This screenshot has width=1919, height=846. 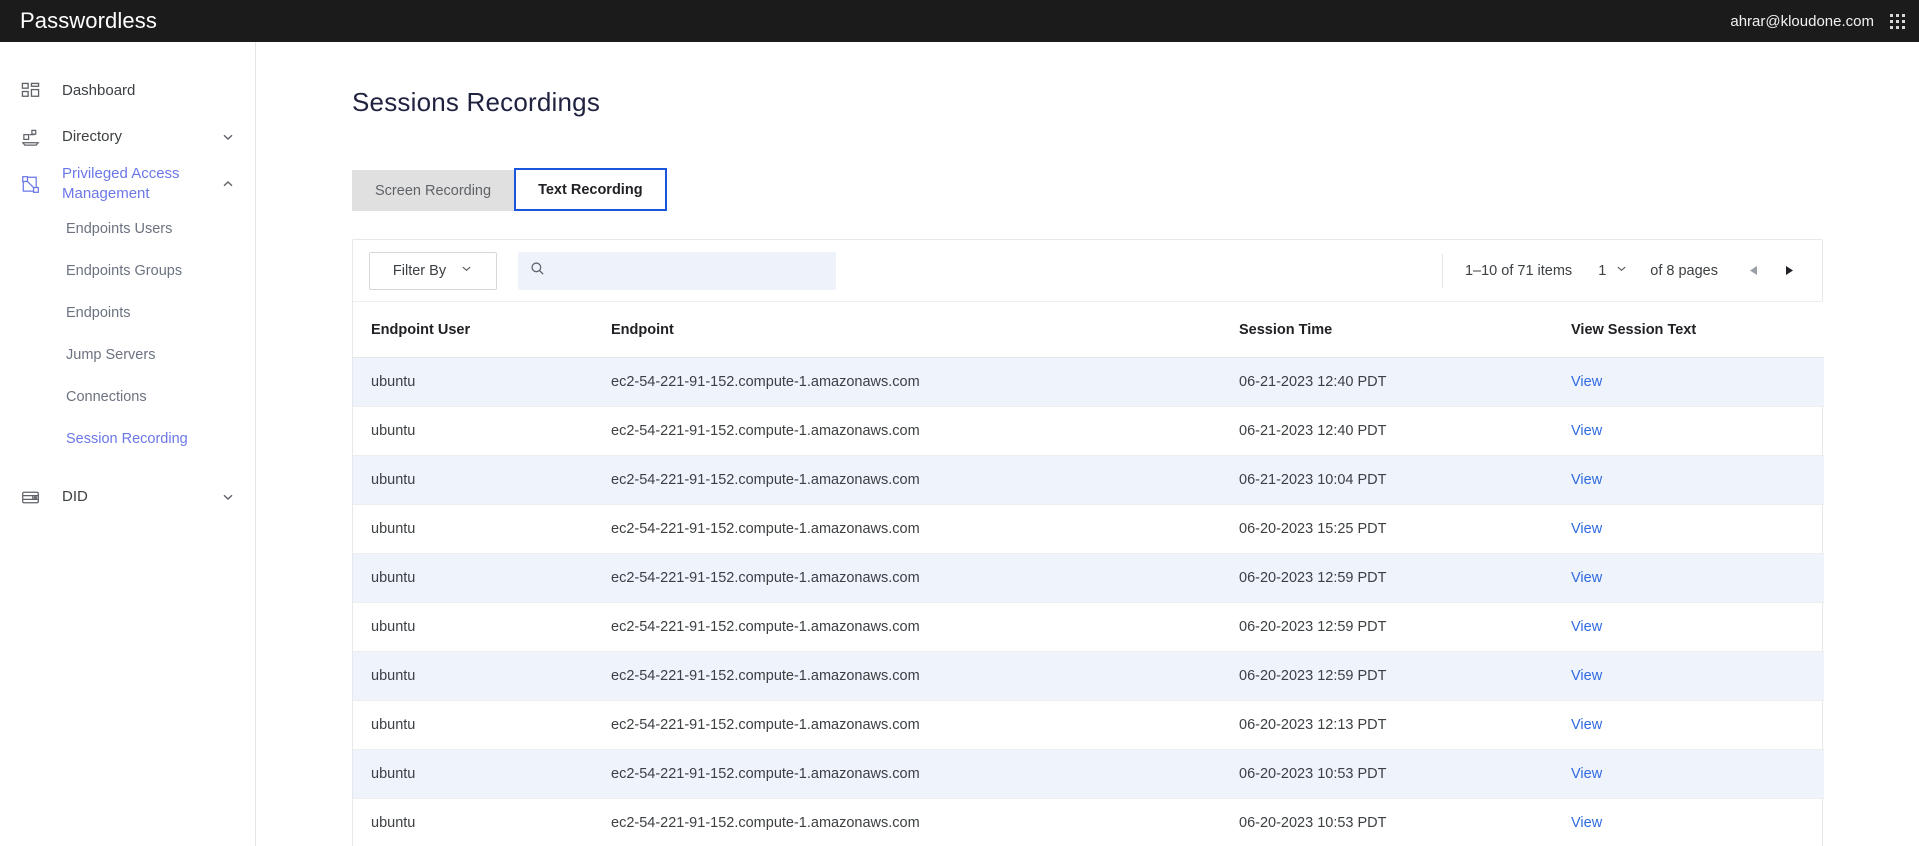 I want to click on sidebar-item-did: DID, so click(x=127, y=497).